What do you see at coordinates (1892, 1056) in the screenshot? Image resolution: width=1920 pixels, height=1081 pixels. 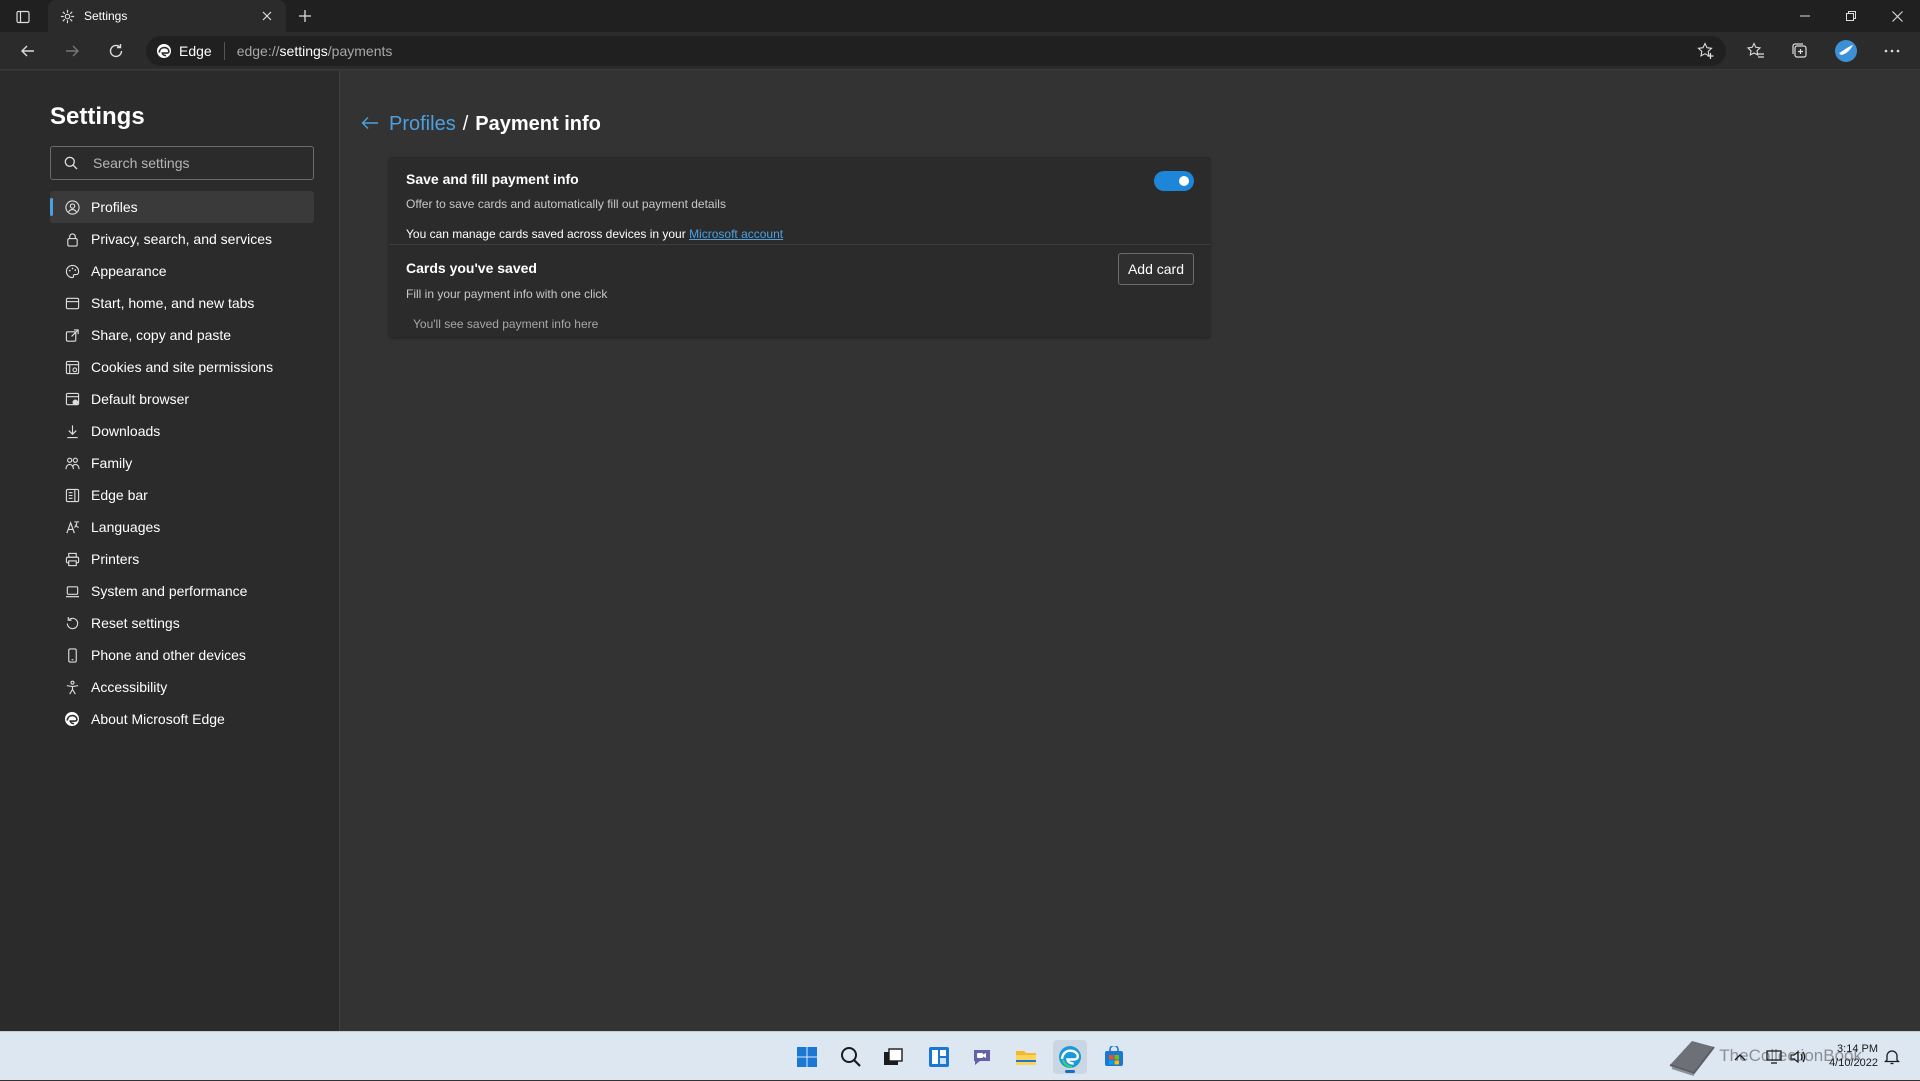 I see `notifications-tray` at bounding box center [1892, 1056].